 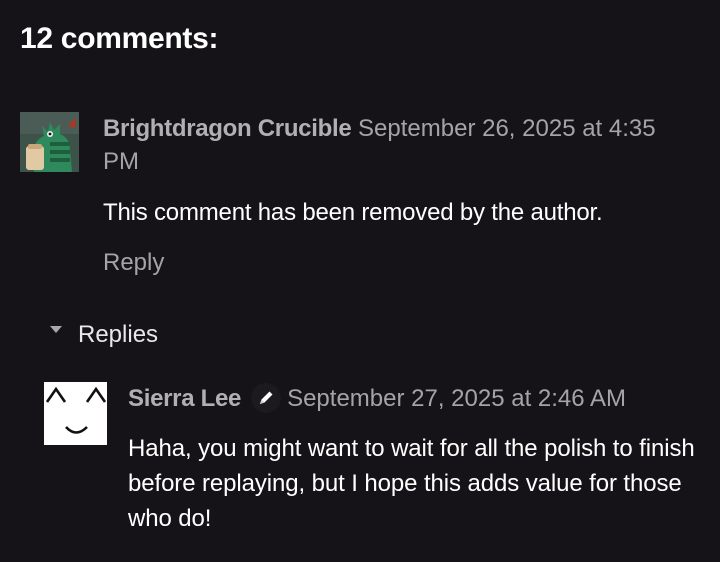 What do you see at coordinates (118, 334) in the screenshot?
I see `replies-toggle-label: Replies` at bounding box center [118, 334].